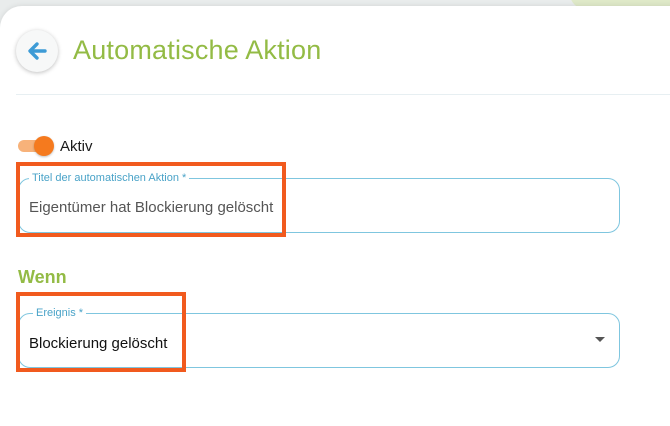 Image resolution: width=670 pixels, height=426 pixels. I want to click on active-toggle, so click(36, 146).